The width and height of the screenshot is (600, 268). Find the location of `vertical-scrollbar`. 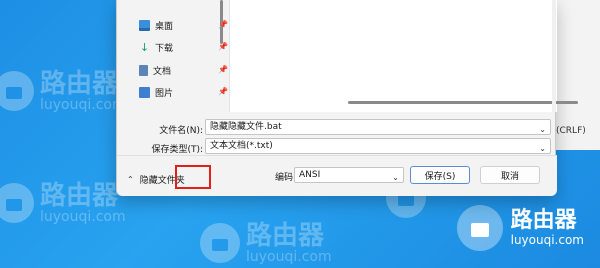

vertical-scrollbar is located at coordinates (554, 56).